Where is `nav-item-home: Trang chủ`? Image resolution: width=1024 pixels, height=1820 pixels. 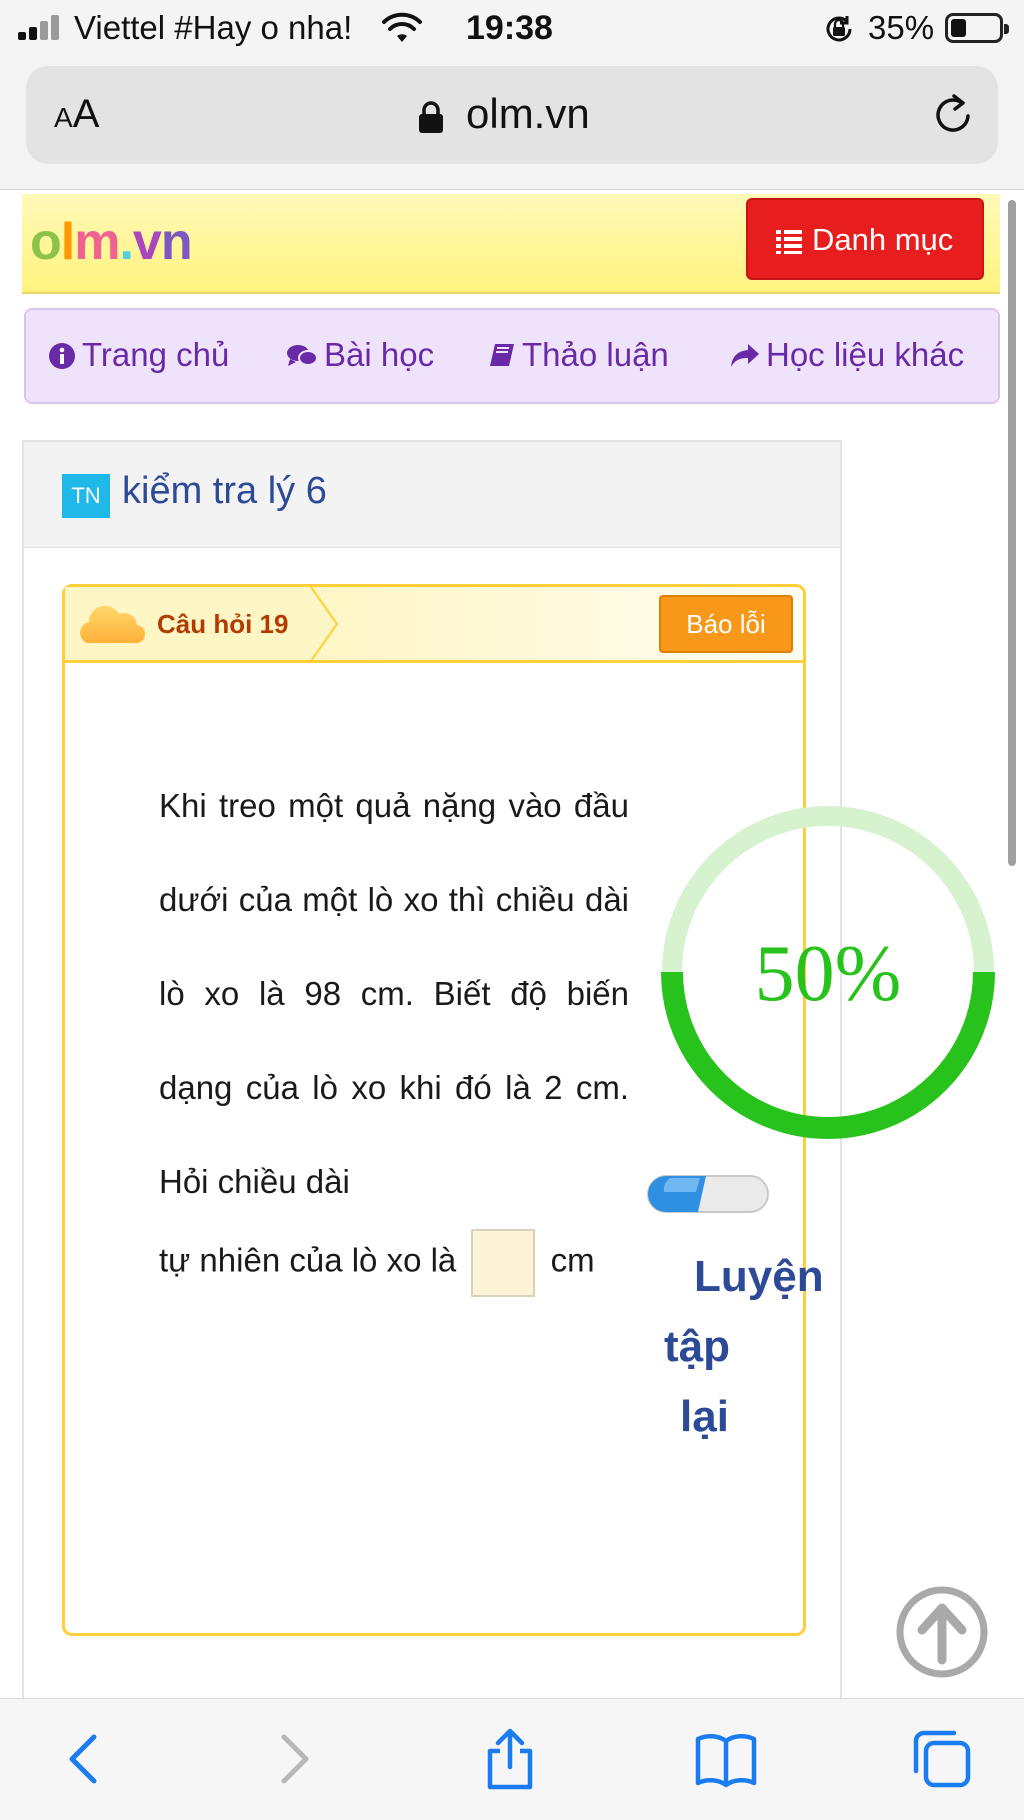 nav-item-home: Trang chủ is located at coordinates (138, 355).